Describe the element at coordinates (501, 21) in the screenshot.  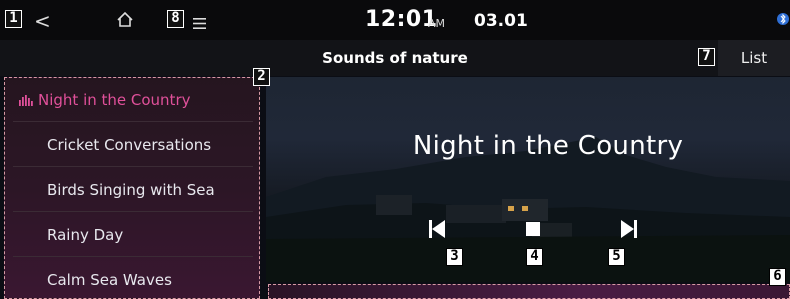
I see `date: 03.01` at that location.